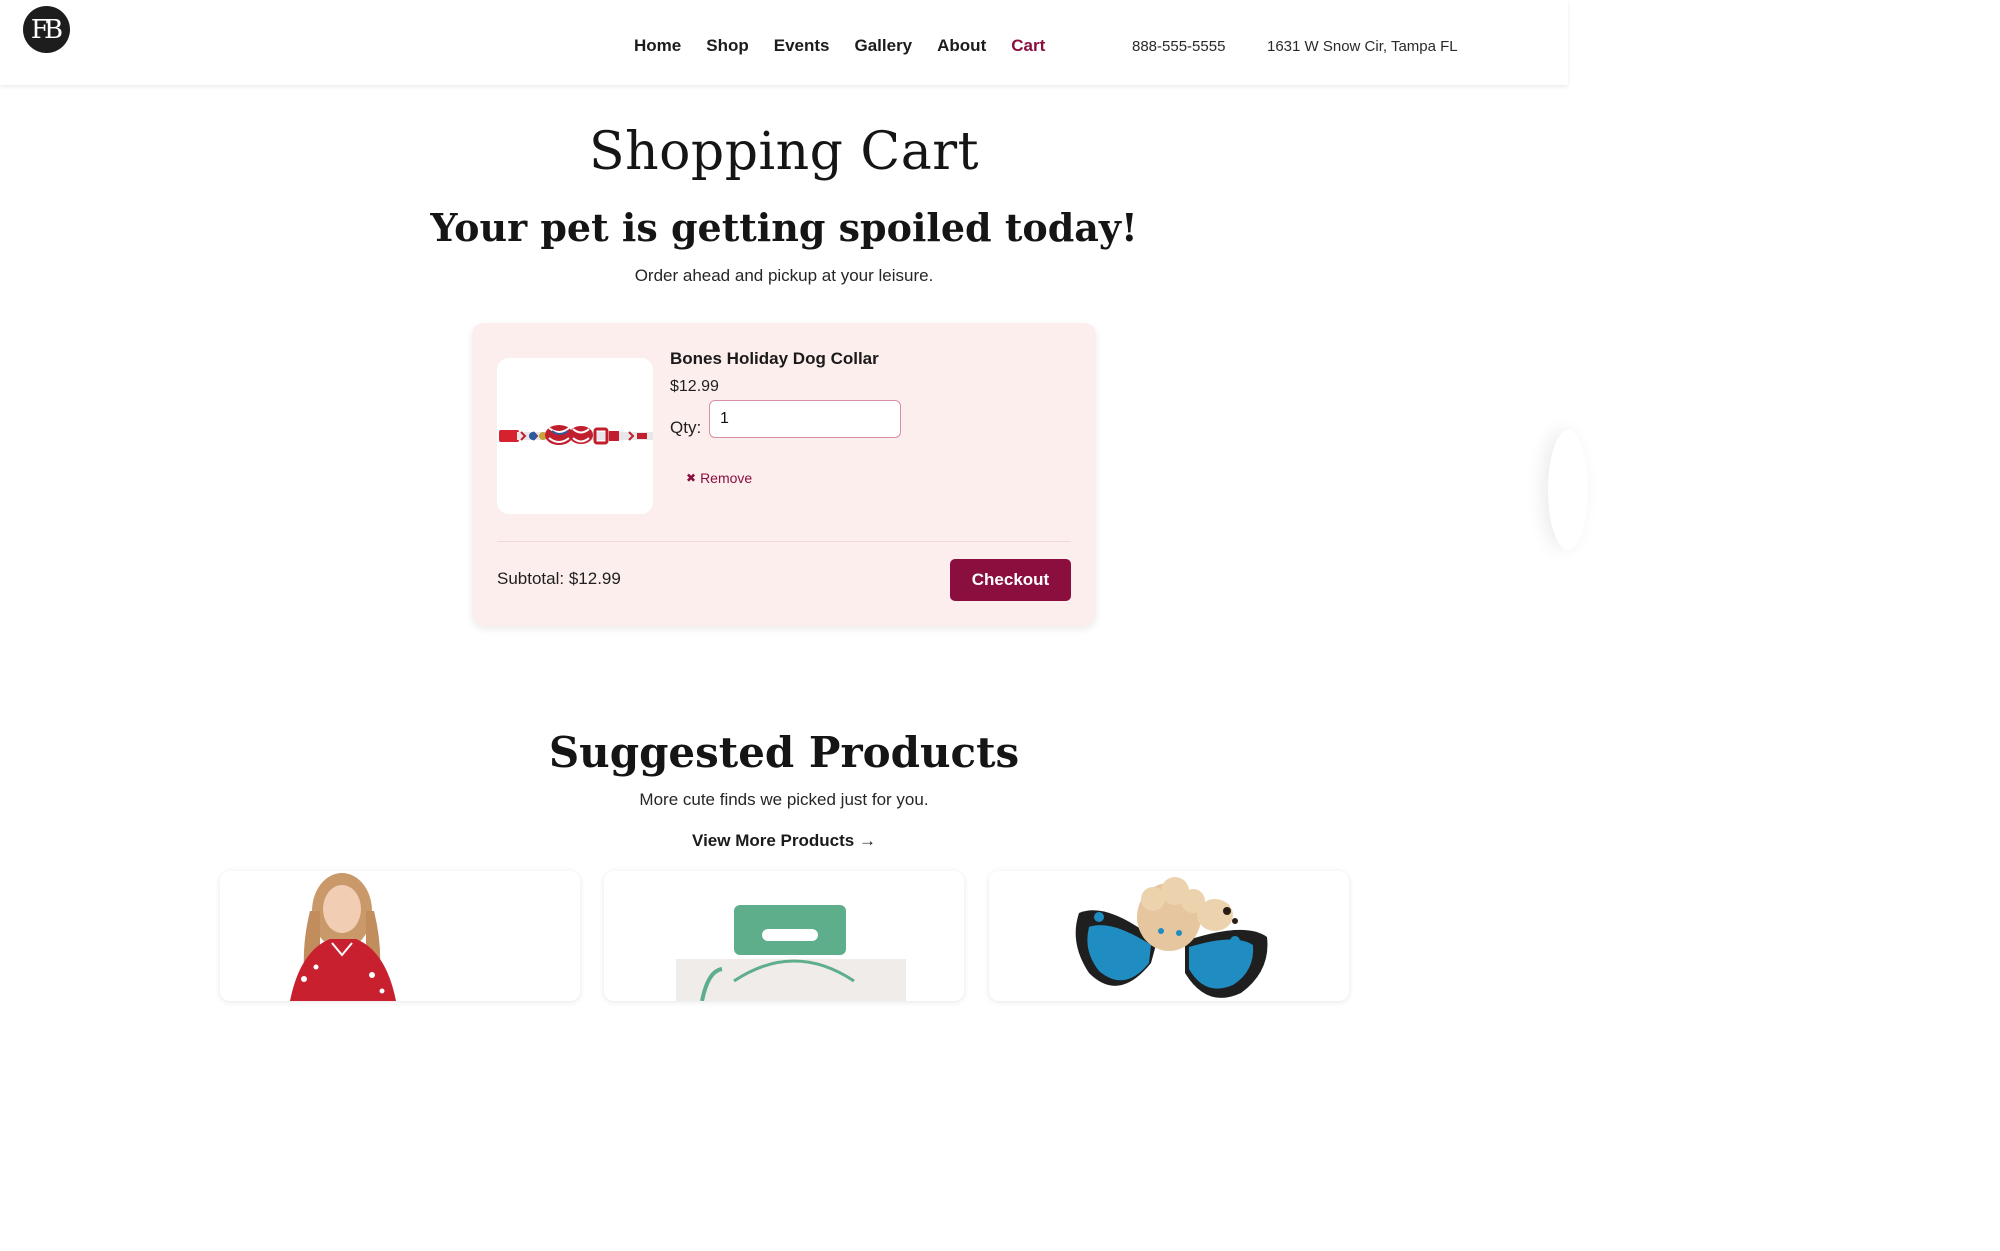  I want to click on nav-shop: Shop, so click(727, 46).